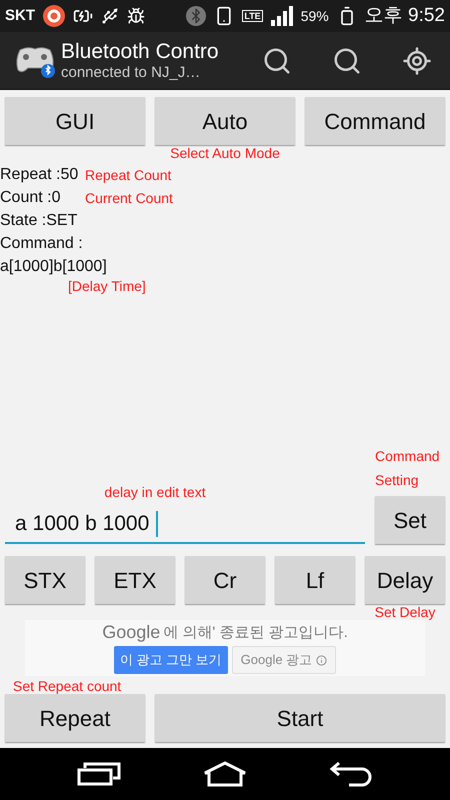  I want to click on stop-ad-button: 이 광고 그만 보기, so click(171, 660).